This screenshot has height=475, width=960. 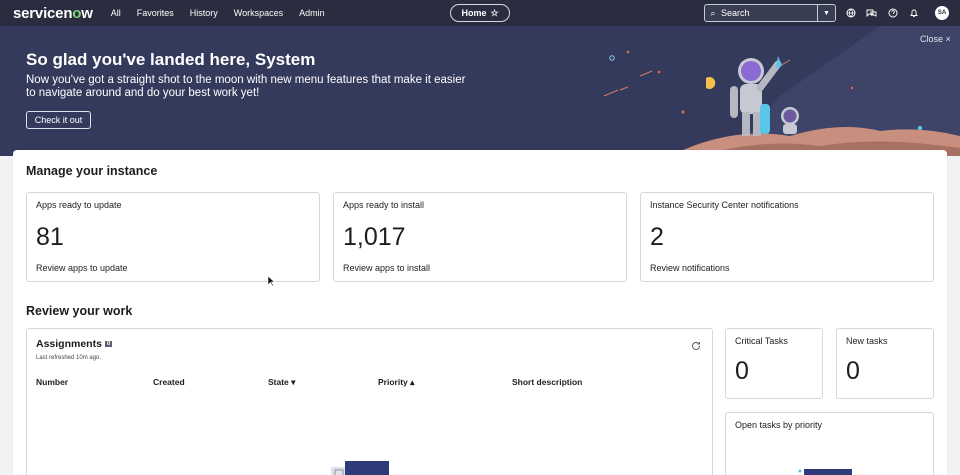 I want to click on column-created: Created, so click(x=169, y=382).